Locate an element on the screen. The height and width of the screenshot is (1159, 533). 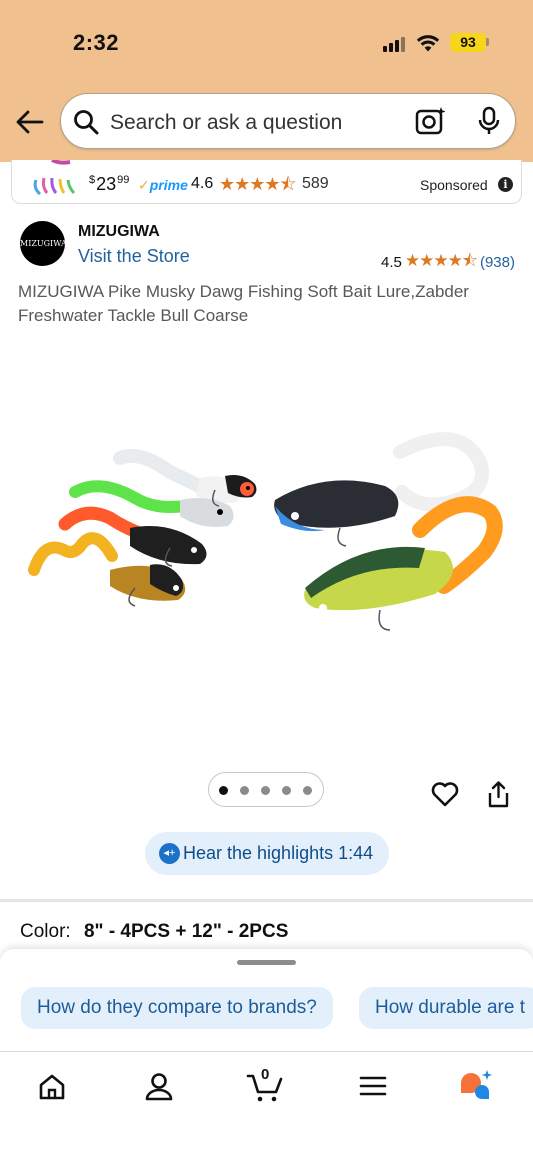
hear-highlights-label: Hear the highlights 1:44 is located at coordinates (278, 853).